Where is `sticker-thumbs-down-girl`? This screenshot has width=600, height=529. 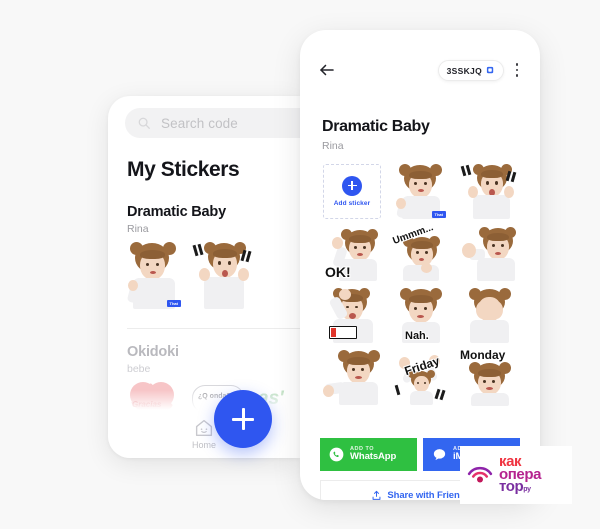 sticker-thumbs-down-girl is located at coordinates (352, 377).